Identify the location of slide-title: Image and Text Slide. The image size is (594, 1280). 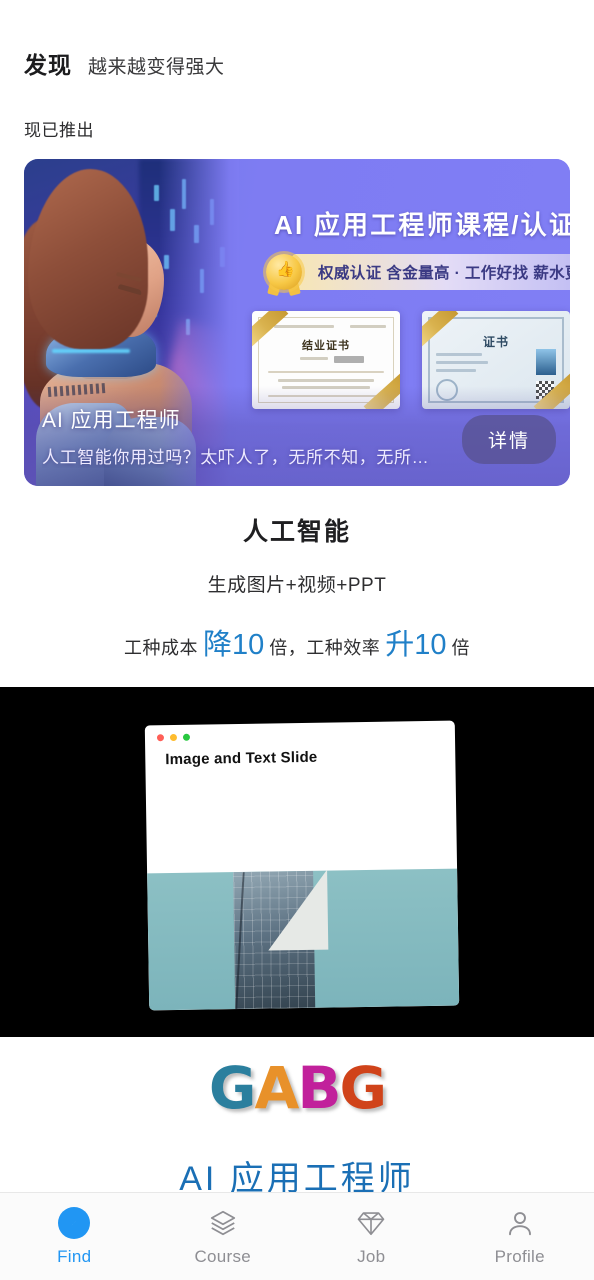
(241, 758).